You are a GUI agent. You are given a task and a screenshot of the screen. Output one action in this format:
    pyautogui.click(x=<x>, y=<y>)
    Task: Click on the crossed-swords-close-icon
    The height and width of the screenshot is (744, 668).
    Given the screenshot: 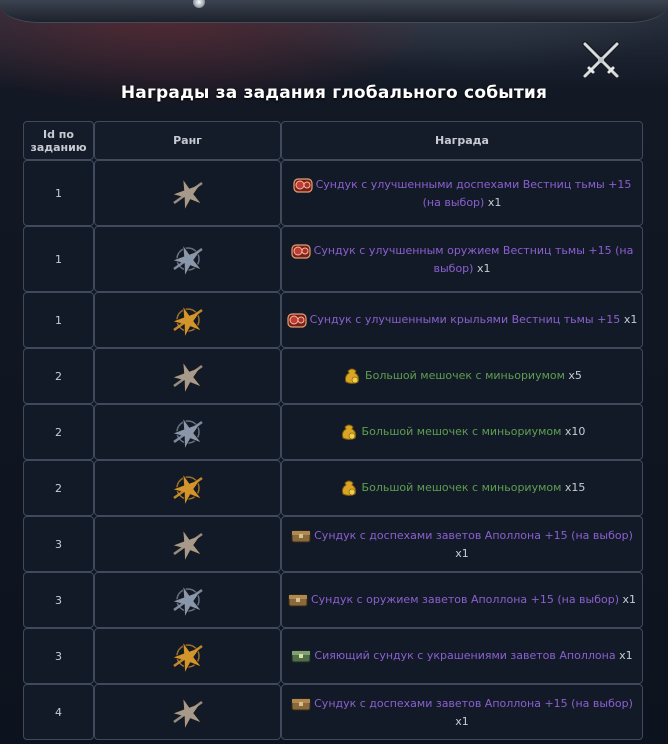 What is the action you would take?
    pyautogui.click(x=601, y=60)
    